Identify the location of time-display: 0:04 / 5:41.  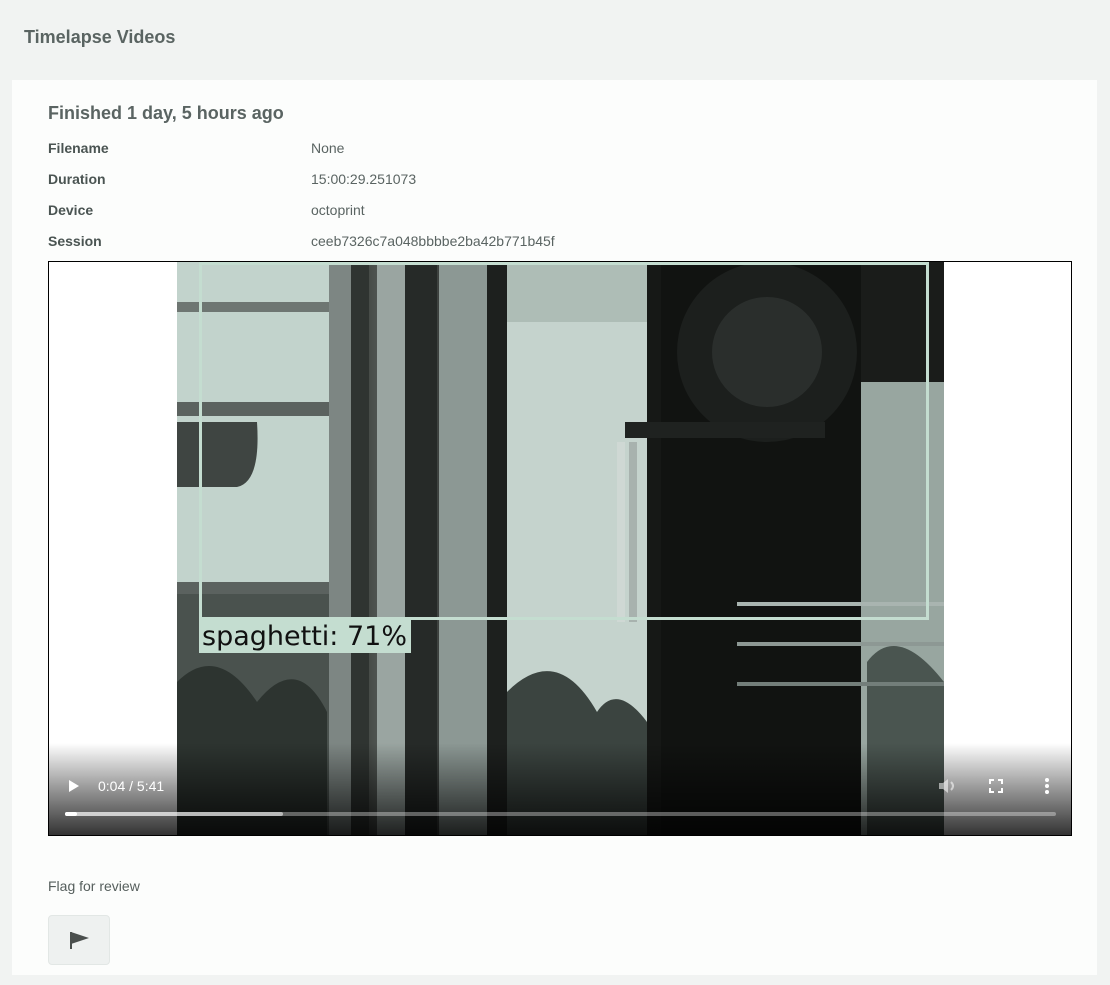
(131, 786).